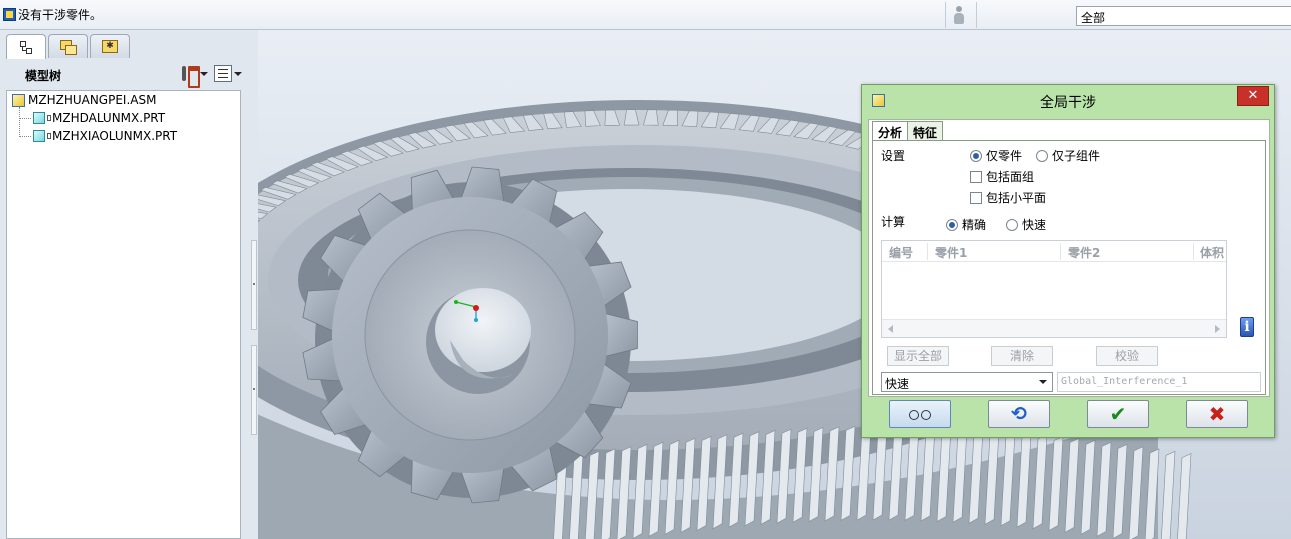 The width and height of the screenshot is (1291, 539). Describe the element at coordinates (43, 75) in the screenshot. I see `model-tree-title: 模型树` at that location.